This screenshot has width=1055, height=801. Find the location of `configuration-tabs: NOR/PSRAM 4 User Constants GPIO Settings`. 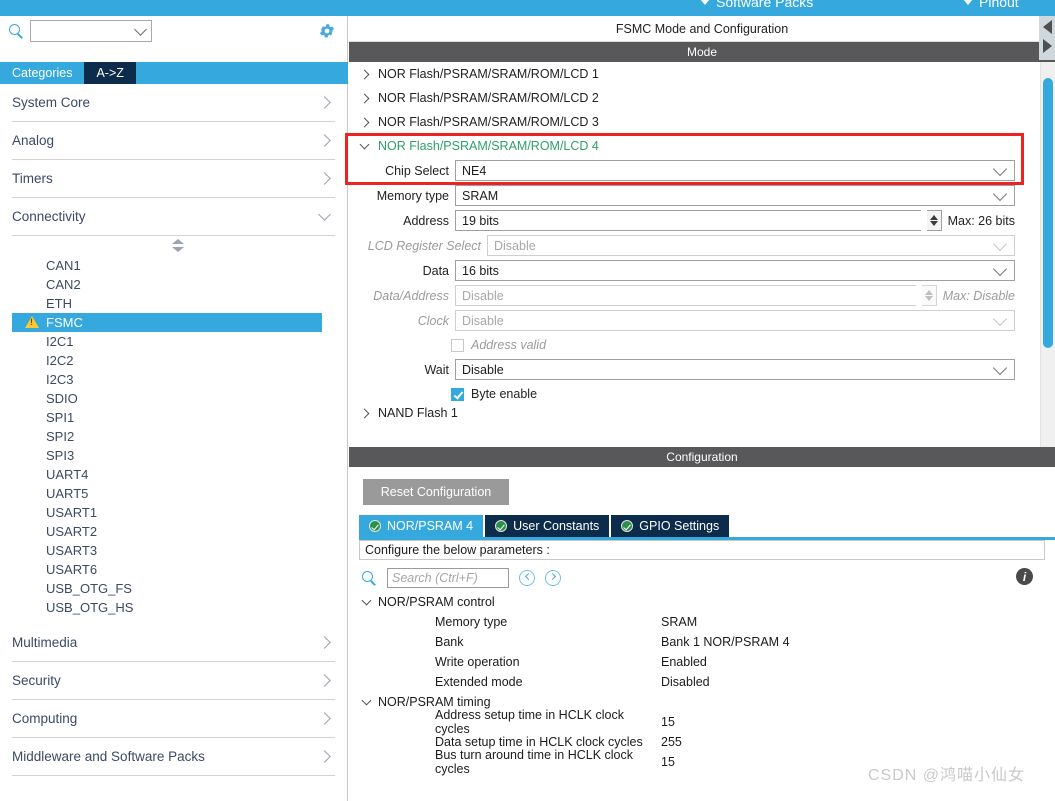

configuration-tabs: NOR/PSRAM 4 User Constants GPIO Settings is located at coordinates (707, 526).